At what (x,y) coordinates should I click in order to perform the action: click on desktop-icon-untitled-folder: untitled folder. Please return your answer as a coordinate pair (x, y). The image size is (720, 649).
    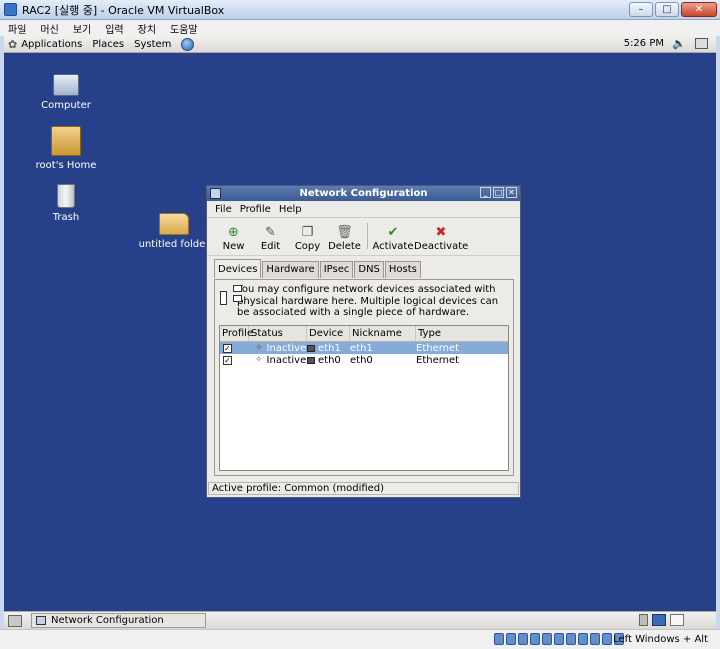
    Looking at the image, I should click on (174, 228).